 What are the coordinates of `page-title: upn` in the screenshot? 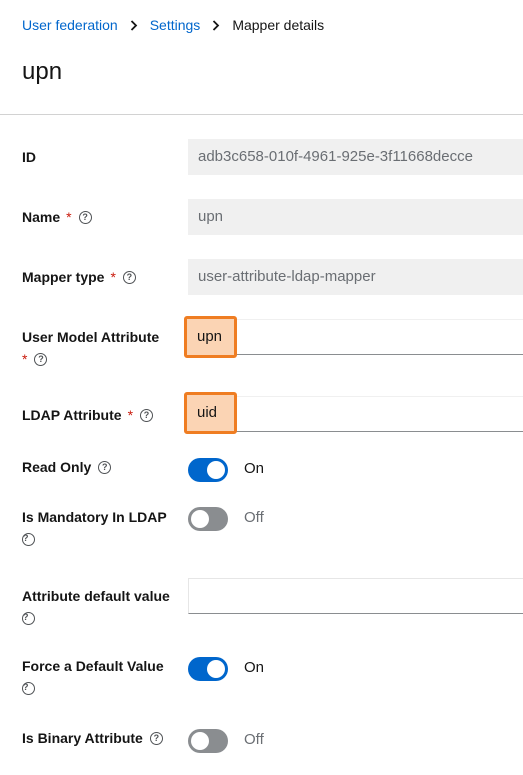 It's located at (42, 71).